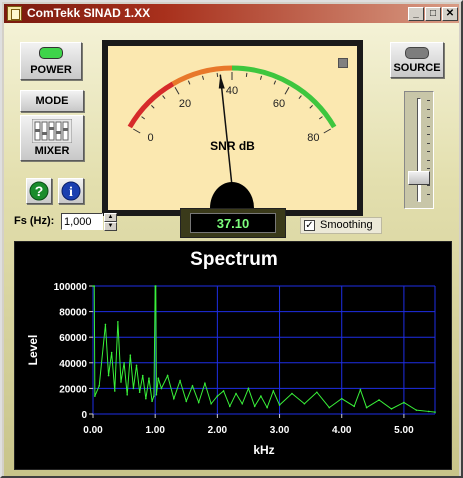 The width and height of the screenshot is (463, 478). What do you see at coordinates (280, 430) in the screenshot?
I see `x-tick-label: 3.00` at bounding box center [280, 430].